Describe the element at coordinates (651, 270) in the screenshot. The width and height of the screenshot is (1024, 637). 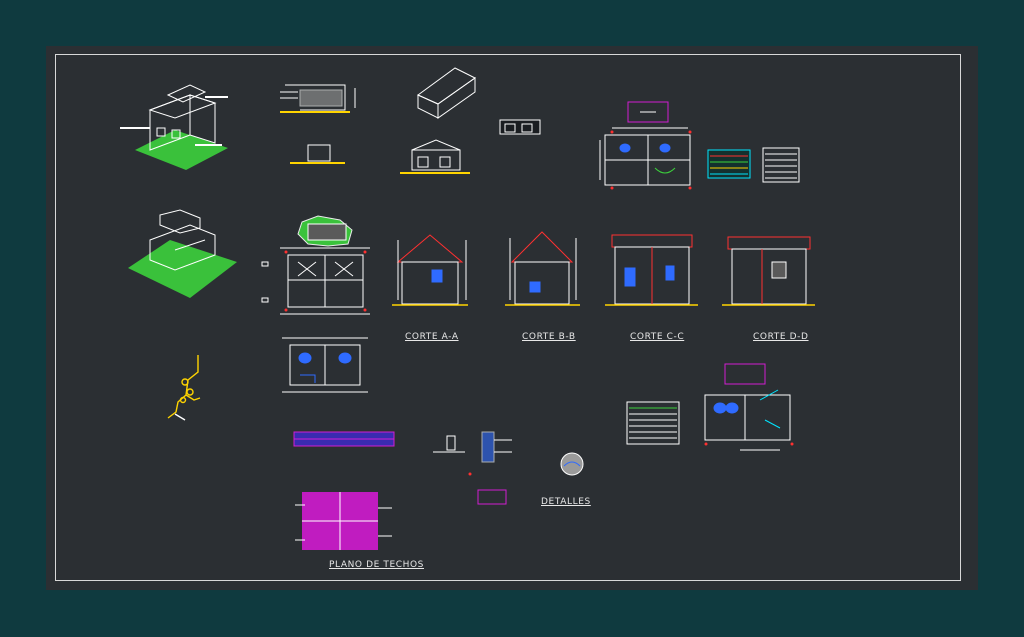
I see `section-c-c` at that location.